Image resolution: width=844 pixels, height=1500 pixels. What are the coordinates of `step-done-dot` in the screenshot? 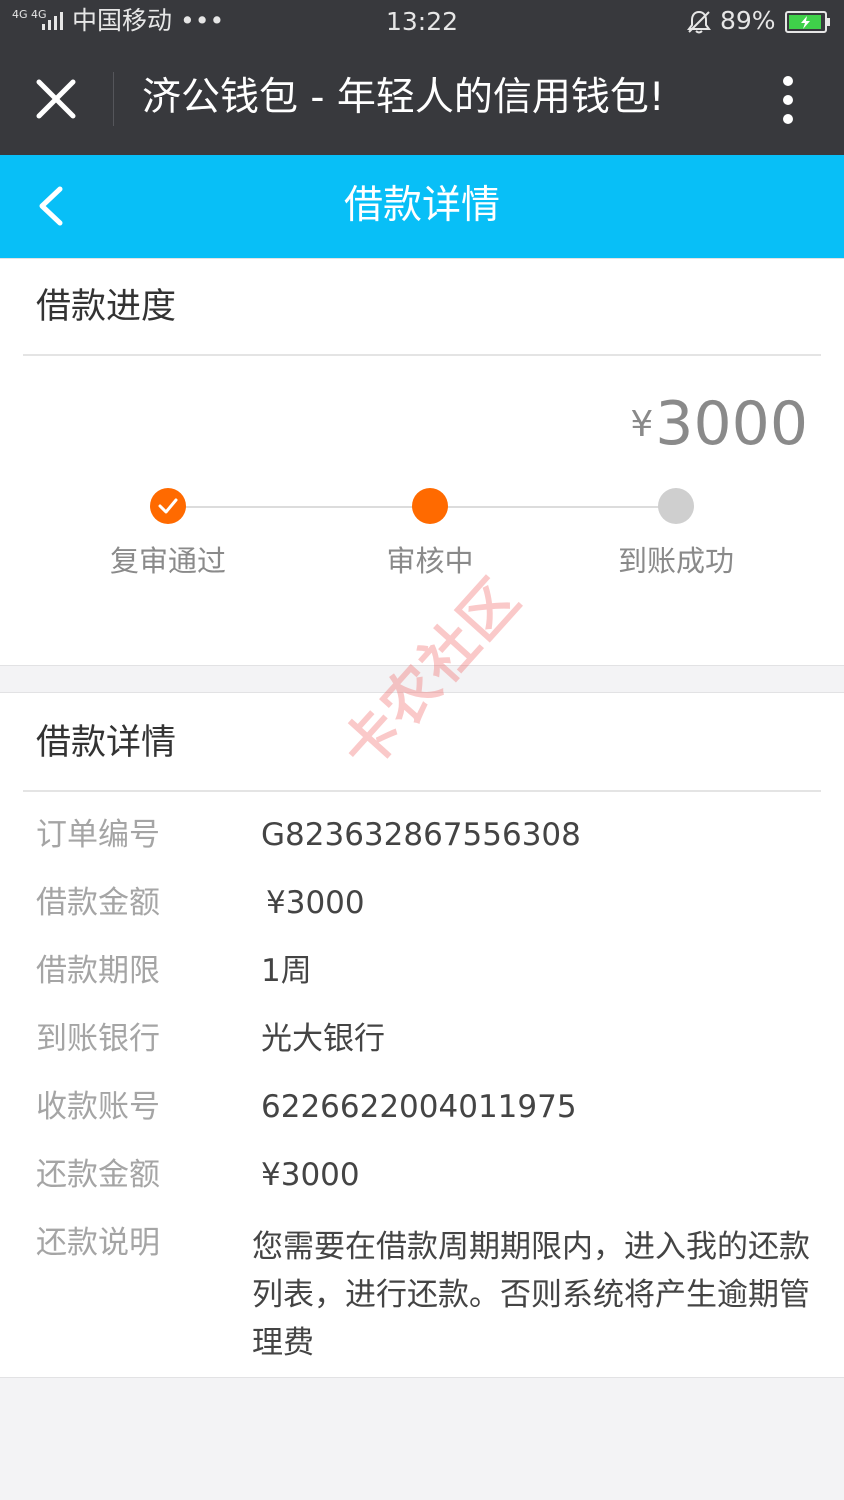 It's located at (168, 506).